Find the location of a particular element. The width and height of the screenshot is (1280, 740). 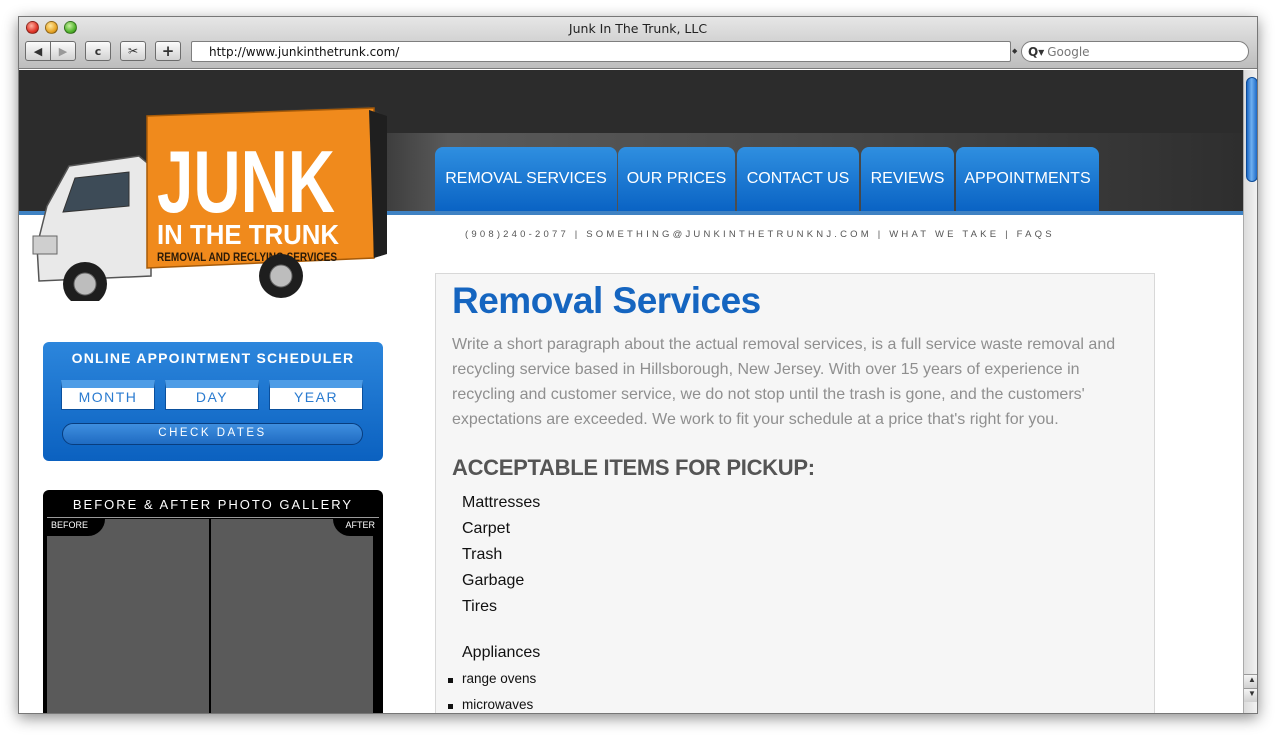

reload-icon: c is located at coordinates (98, 51).